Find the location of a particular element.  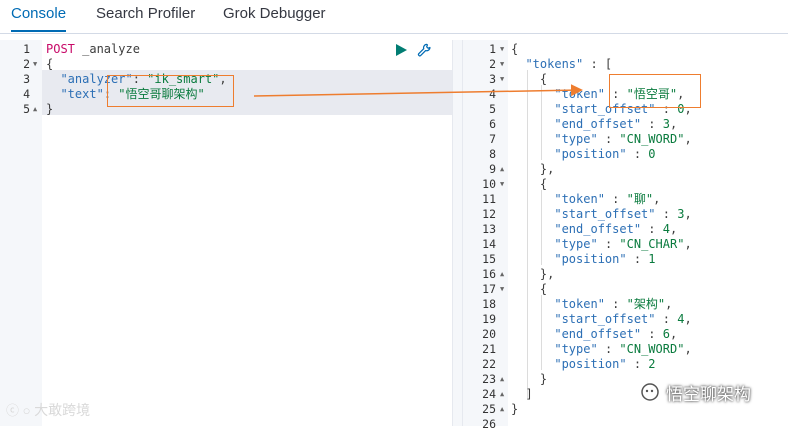

watermark-left: ⓒ ○ 大敢跨境 is located at coordinates (48, 410).